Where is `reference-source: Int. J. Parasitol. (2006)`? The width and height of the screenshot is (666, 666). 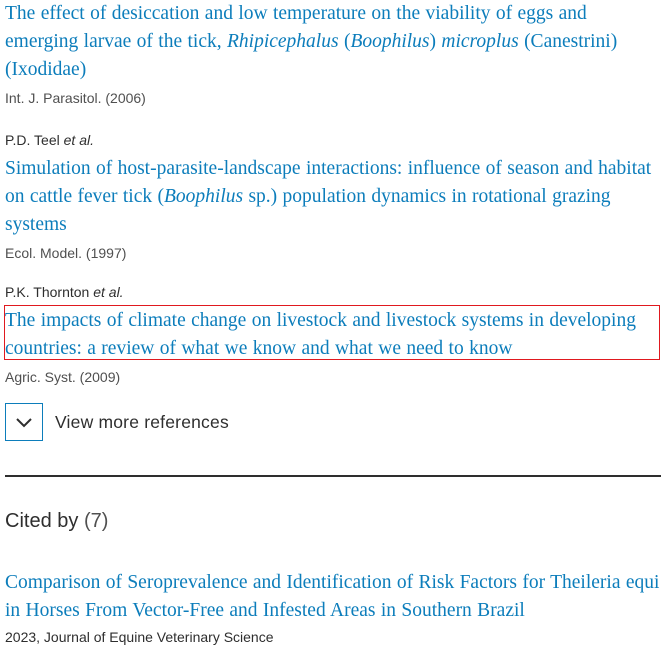
reference-source: Int. J. Parasitol. (2006) is located at coordinates (75, 98).